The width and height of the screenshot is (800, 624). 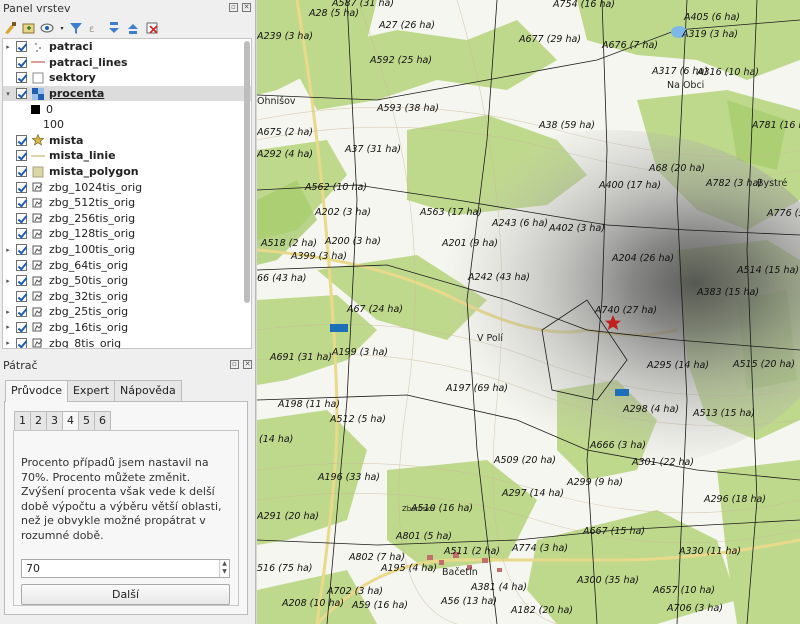 I want to click on finder-tabs: Průvodce Expert Nápověda, so click(x=93, y=391).